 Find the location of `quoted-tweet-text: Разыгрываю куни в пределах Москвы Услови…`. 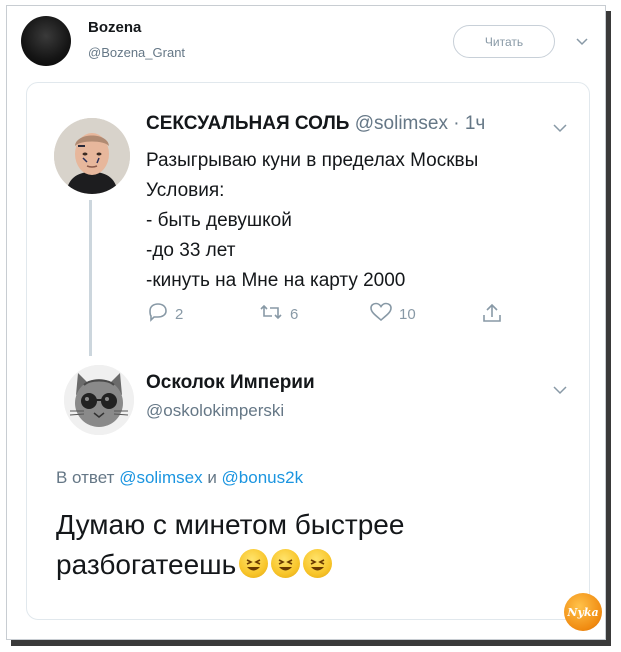

quoted-tweet-text: Разыгрываю куни в пределах Москвы Услови… is located at coordinates (312, 220).